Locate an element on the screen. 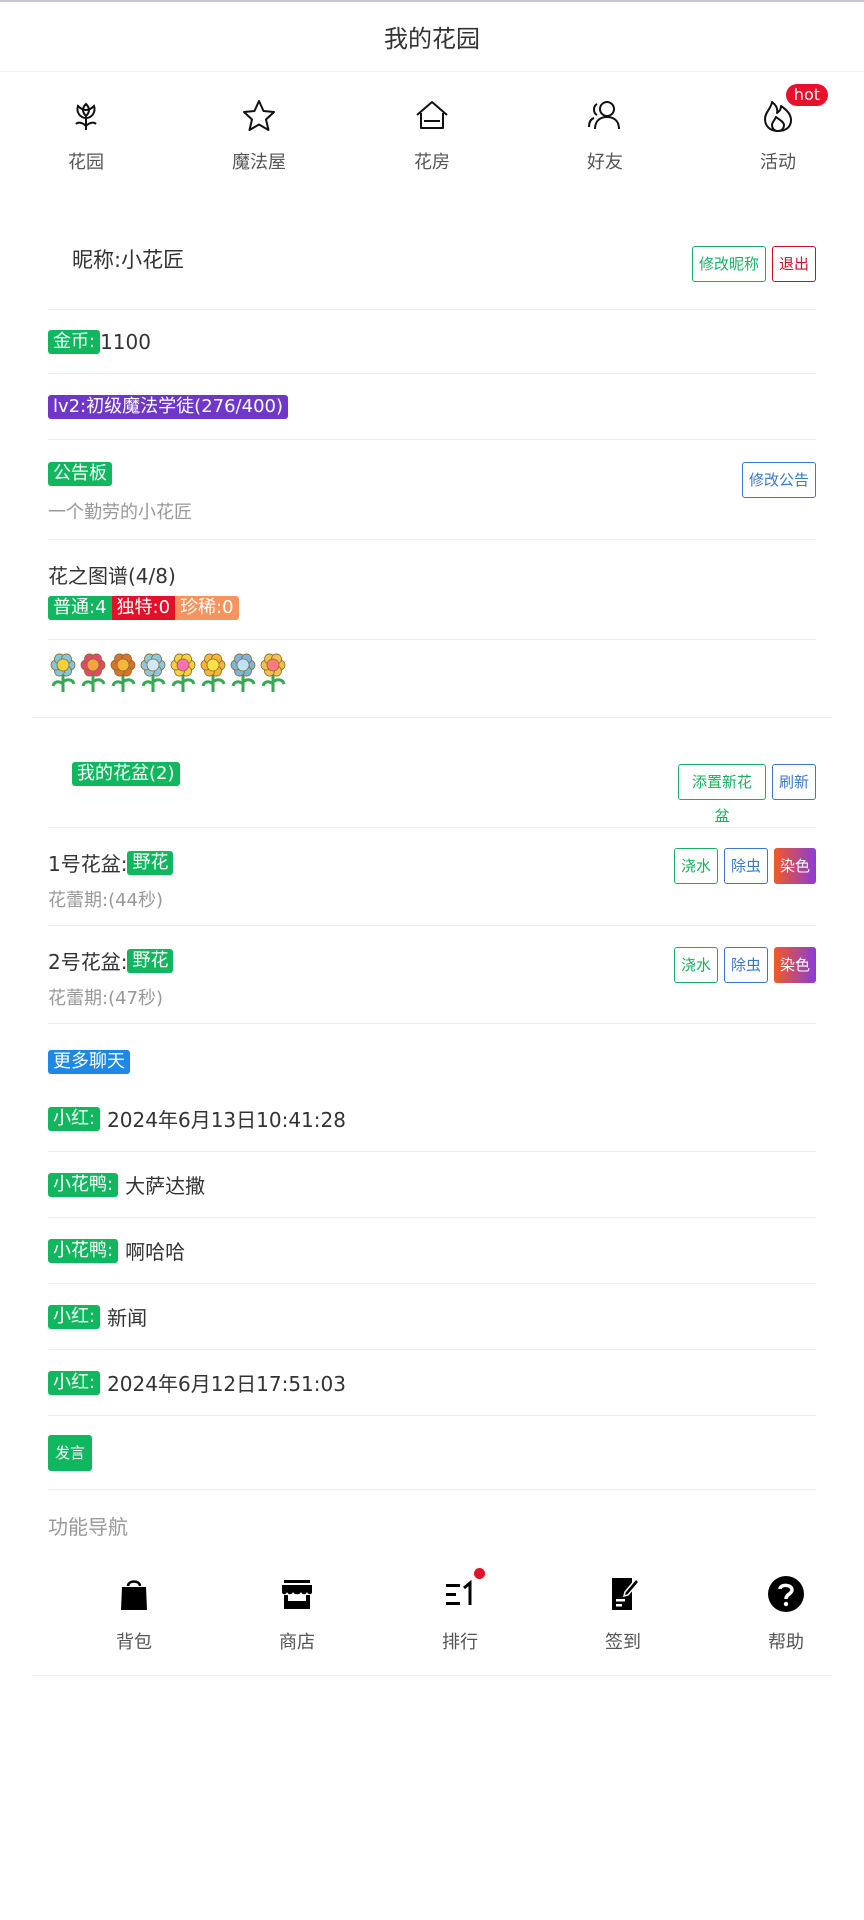 Image resolution: width=864 pixels, height=1920 pixels. function-nav: 背包 商店 排行 签到 帮助 is located at coordinates (432, 1621).